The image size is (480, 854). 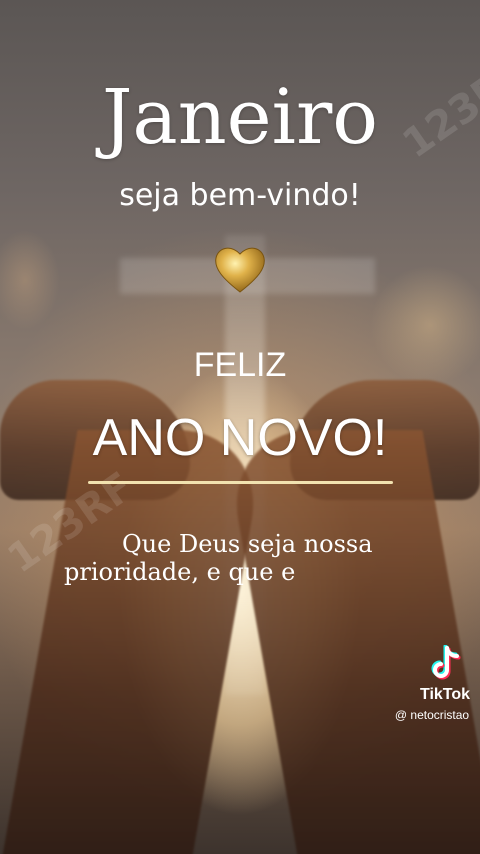 I want to click on subtitle: seja bem-vindo!, so click(x=240, y=195).